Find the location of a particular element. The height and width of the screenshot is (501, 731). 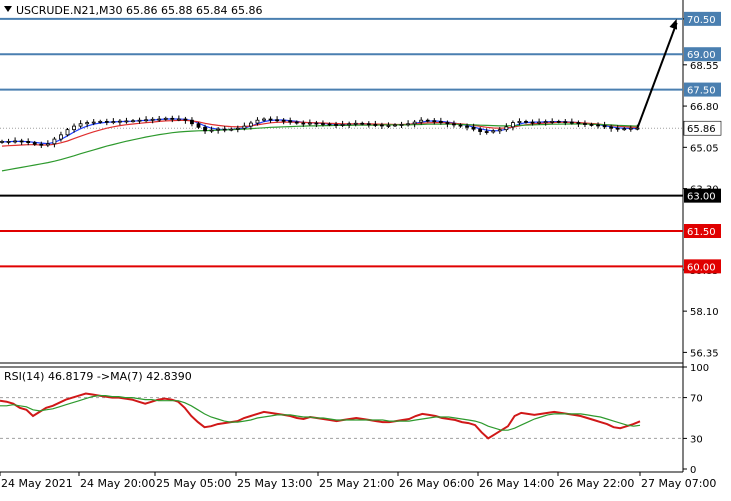

level-price-tag-label: 70.50 is located at coordinates (701, 20).